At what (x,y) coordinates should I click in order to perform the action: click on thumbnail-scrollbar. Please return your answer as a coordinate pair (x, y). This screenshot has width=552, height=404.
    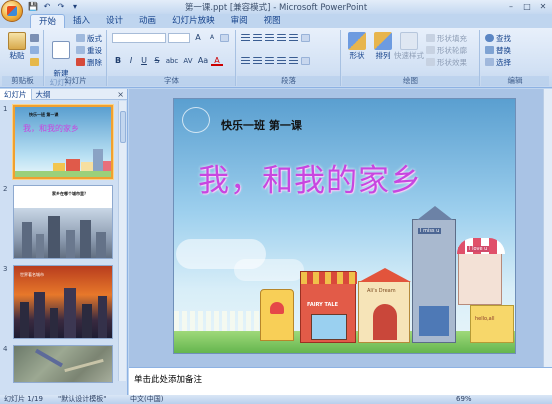
    Looking at the image, I should click on (122, 241).